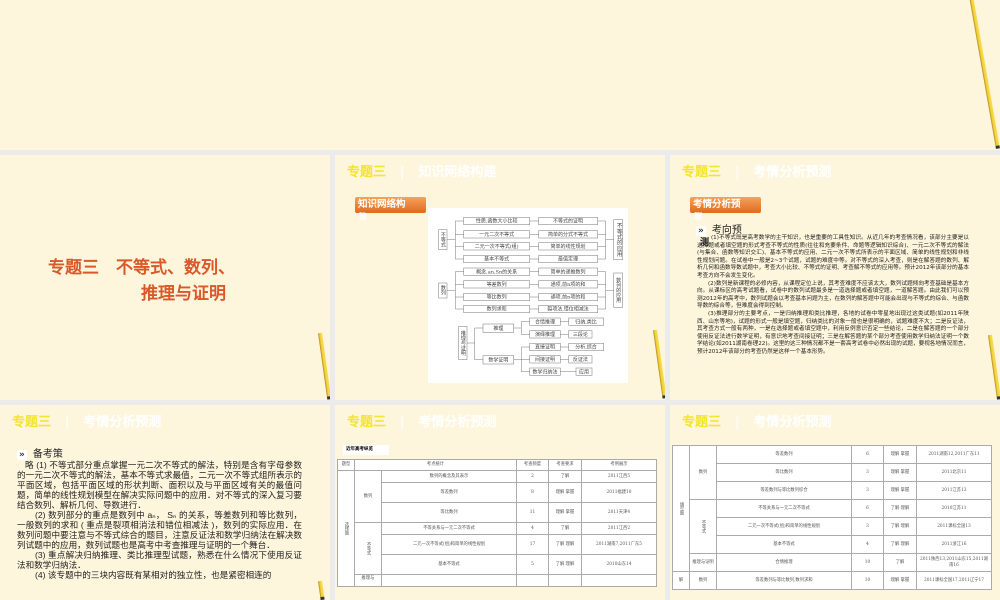 The height and width of the screenshot is (600, 1000). I want to click on node: 合情推理, so click(545, 321).